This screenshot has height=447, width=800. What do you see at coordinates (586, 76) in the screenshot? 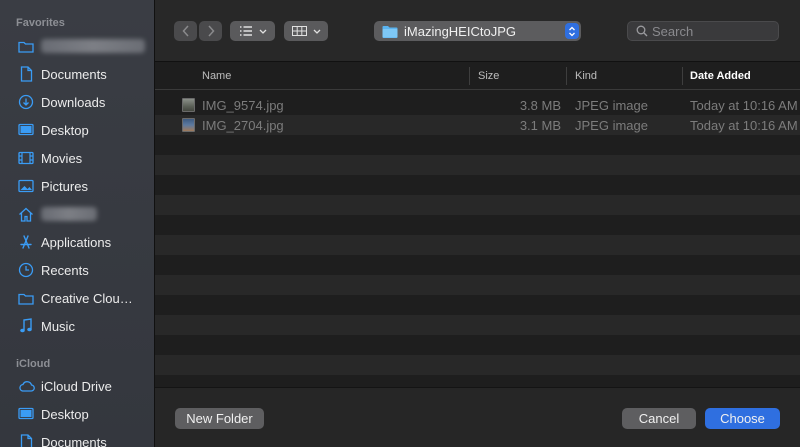
I see `column-header-kind: Kind` at bounding box center [586, 76].